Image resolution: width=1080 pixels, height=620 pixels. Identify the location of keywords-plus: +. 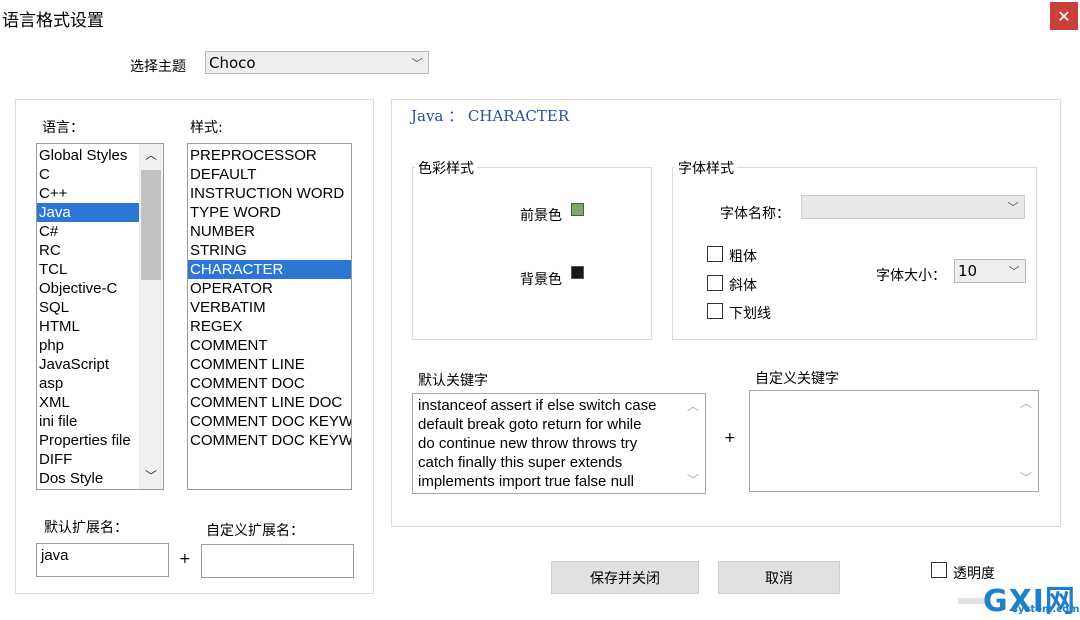
(730, 438).